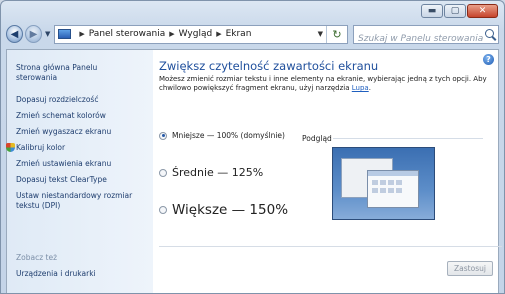  I want to click on page-title: Zwiększ czytelność zawartości ekranu, so click(269, 66).